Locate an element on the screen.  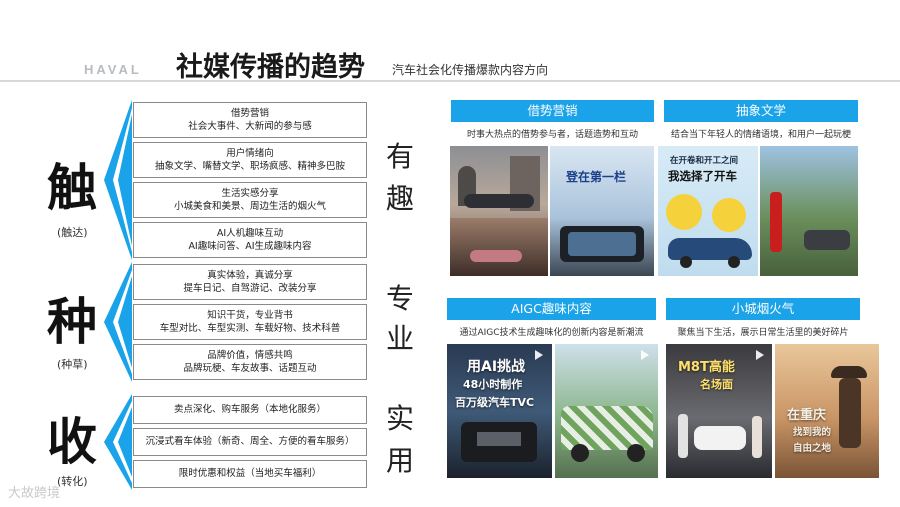
box-title: 限时优惠和权益（当地买车福利） is located at coordinates (250, 473).